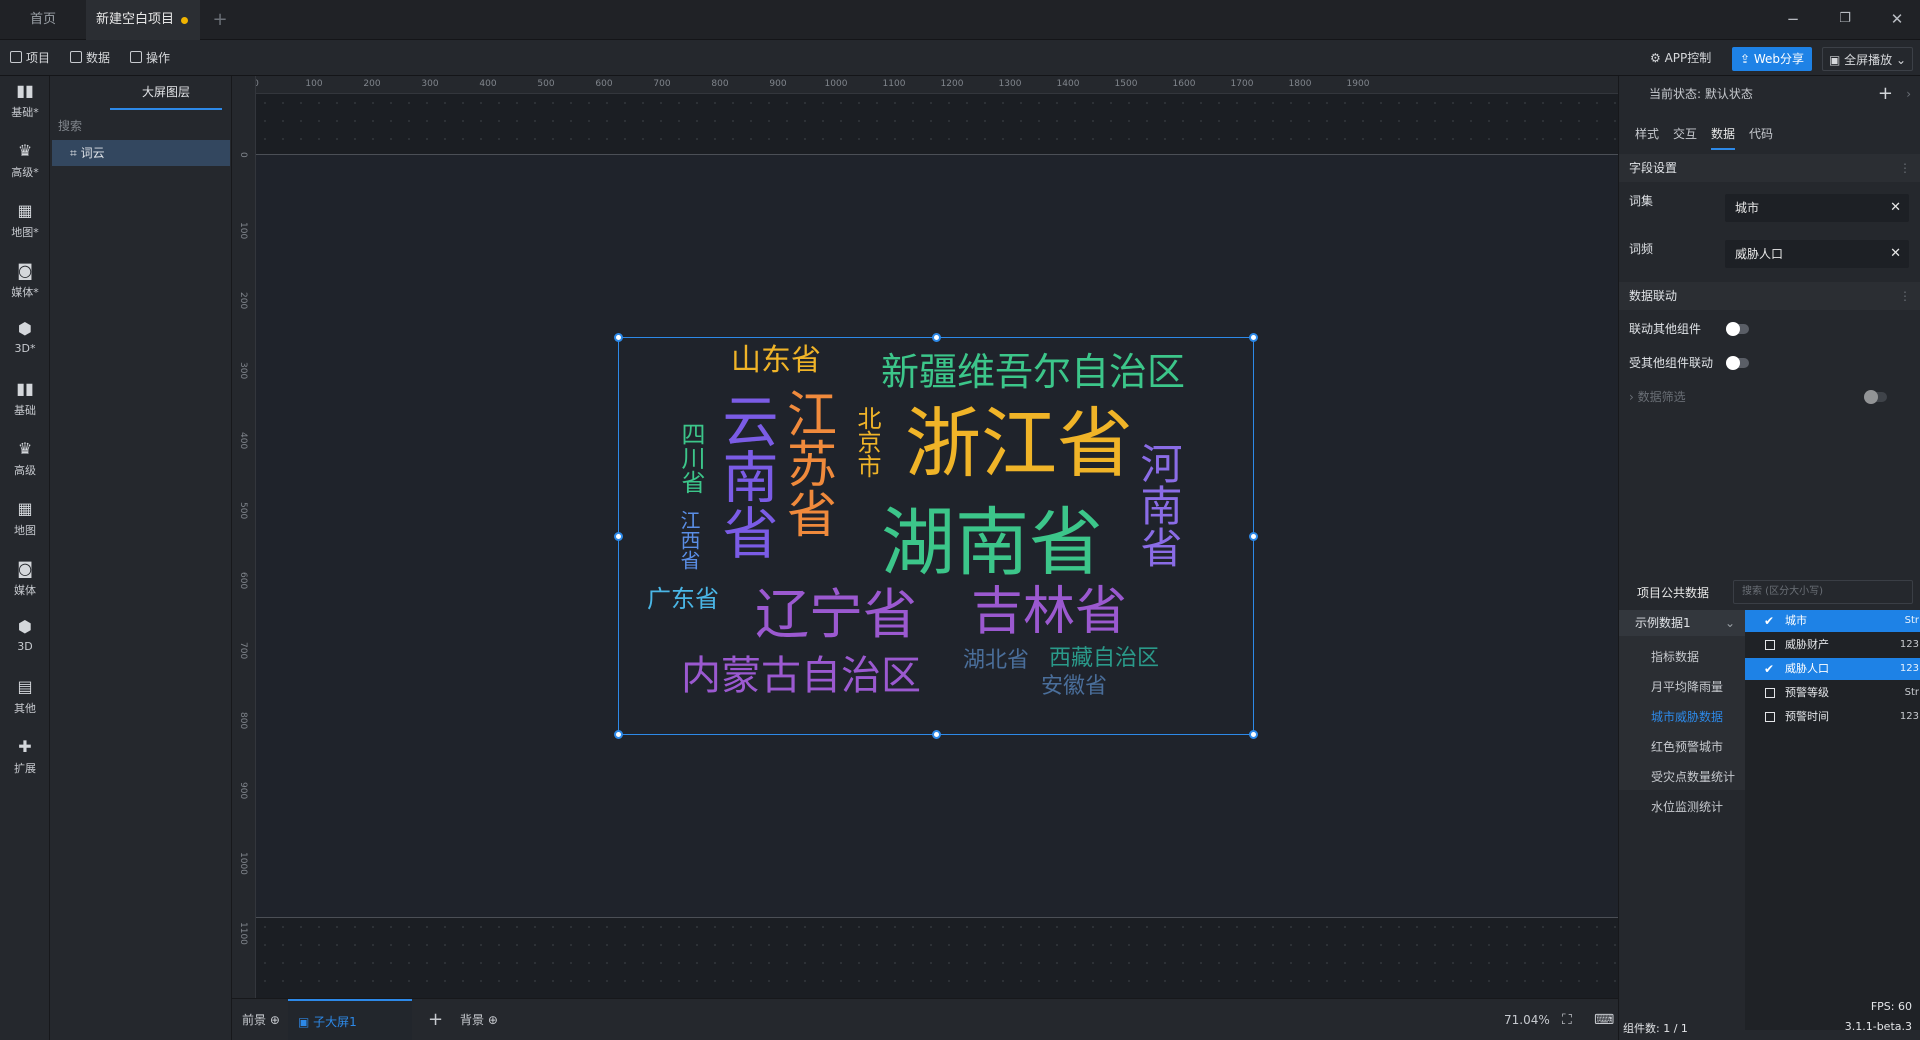 This screenshot has height=1040, width=1920. What do you see at coordinates (25, 508) in the screenshot?
I see `map-icon: ▦` at bounding box center [25, 508].